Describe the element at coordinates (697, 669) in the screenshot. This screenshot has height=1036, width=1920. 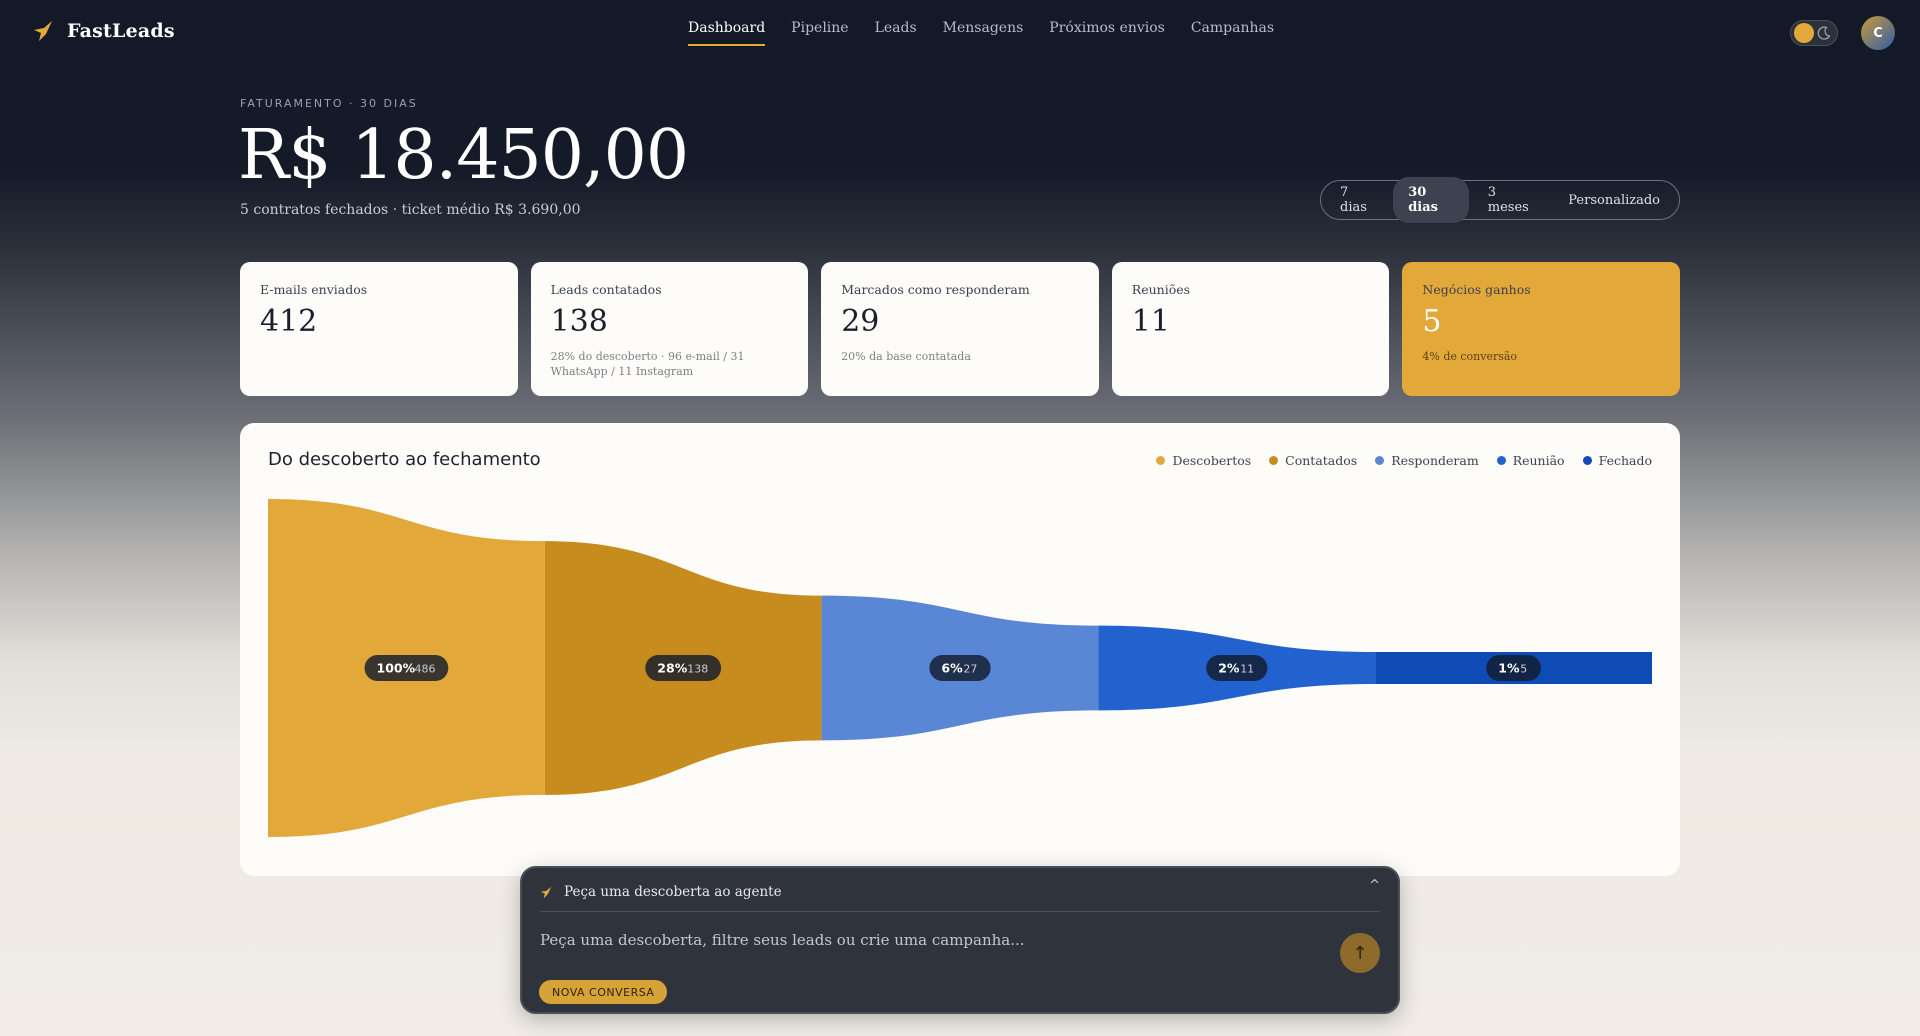
I see `funnel-count-label: 138` at that location.